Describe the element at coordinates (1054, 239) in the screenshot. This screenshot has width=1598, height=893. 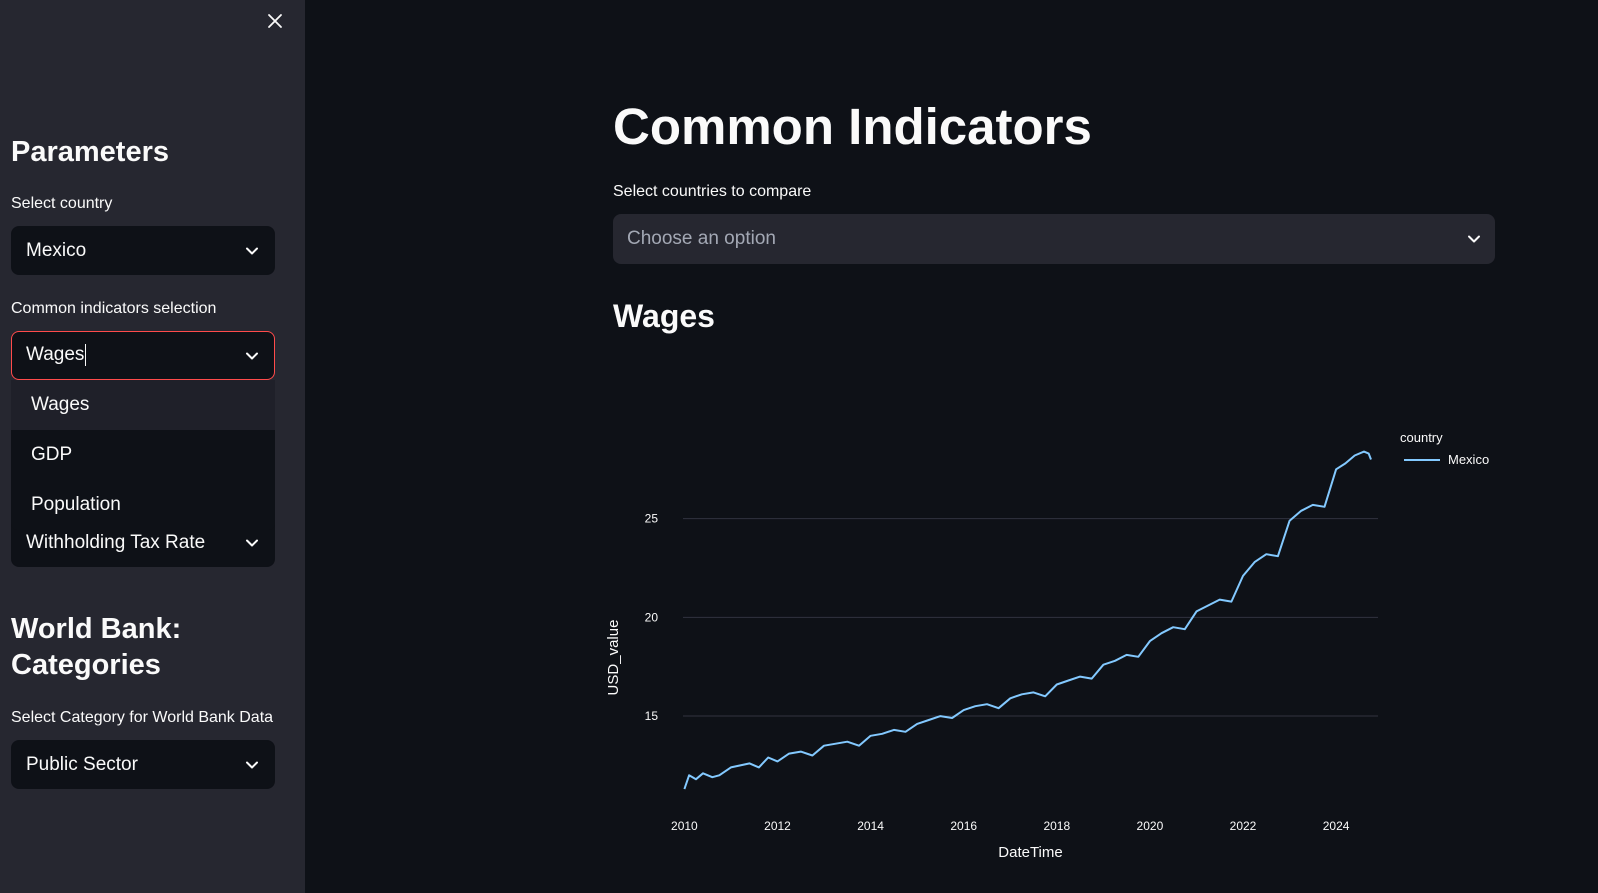
I see `compare-countries-multiselect: Choose an option` at that location.